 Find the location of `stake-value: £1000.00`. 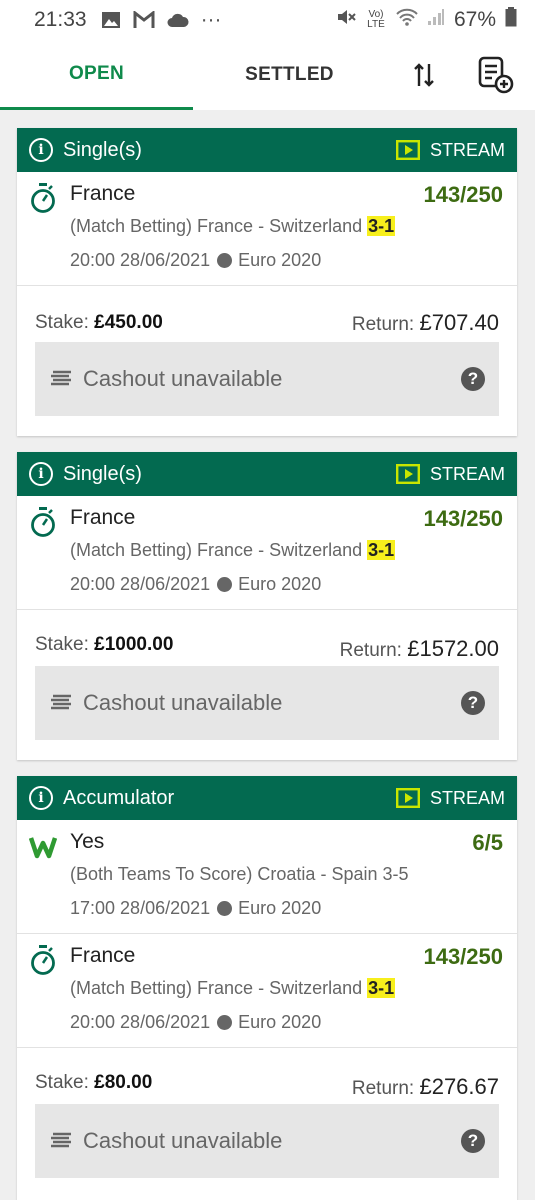

stake-value: £1000.00 is located at coordinates (134, 644).